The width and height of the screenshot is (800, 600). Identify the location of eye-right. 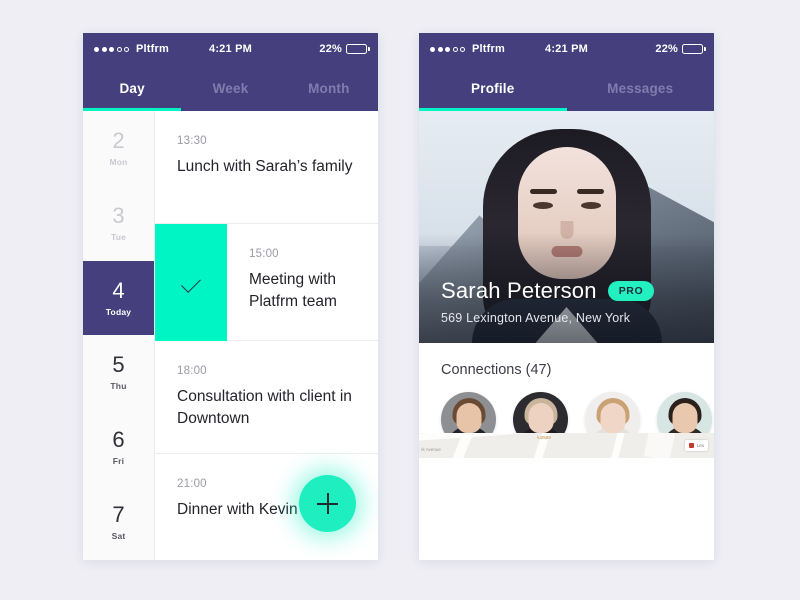
(590, 205).